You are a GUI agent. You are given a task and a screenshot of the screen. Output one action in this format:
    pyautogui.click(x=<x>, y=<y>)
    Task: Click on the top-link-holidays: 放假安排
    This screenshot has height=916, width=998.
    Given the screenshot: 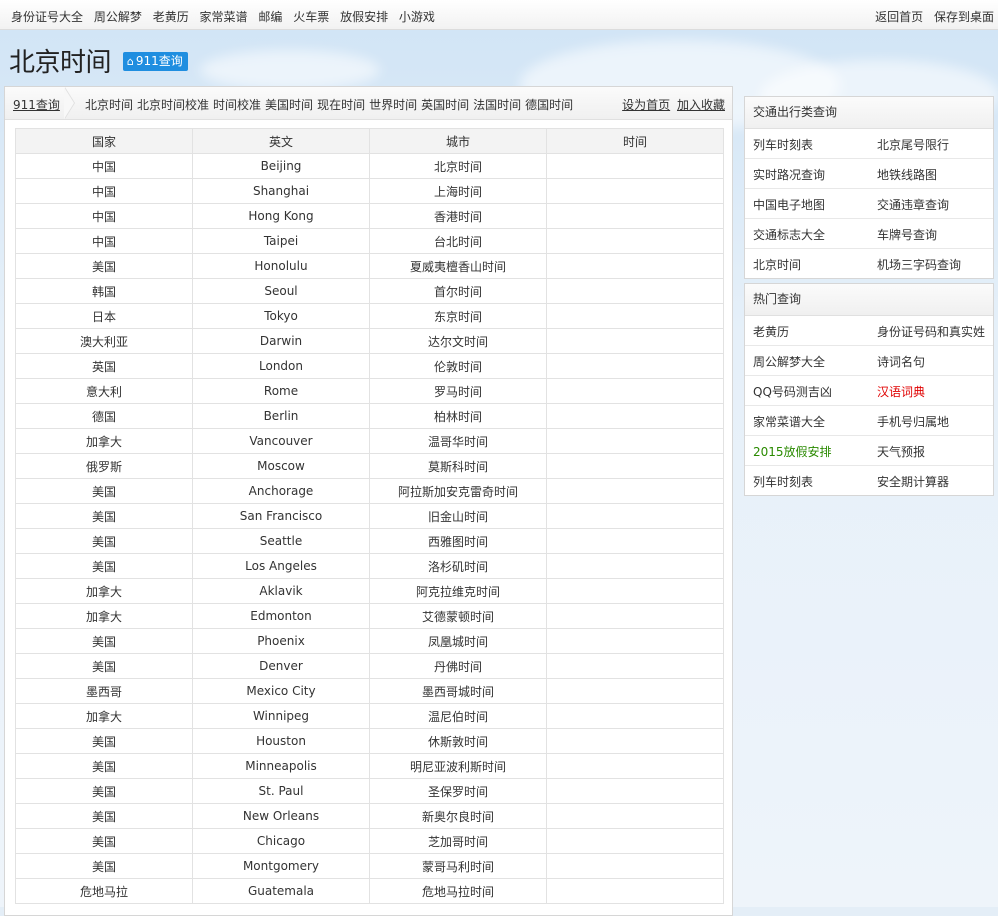 What is the action you would take?
    pyautogui.click(x=364, y=17)
    